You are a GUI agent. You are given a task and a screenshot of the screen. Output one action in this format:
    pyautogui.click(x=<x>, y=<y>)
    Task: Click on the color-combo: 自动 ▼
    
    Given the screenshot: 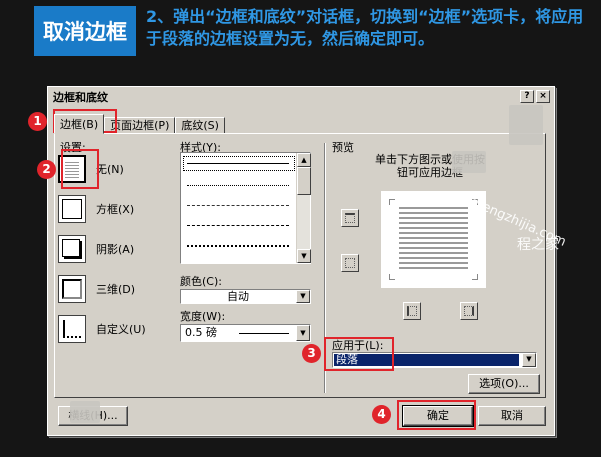 What is the action you would take?
    pyautogui.click(x=245, y=296)
    